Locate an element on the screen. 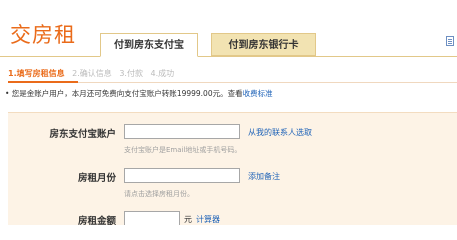  document-icon is located at coordinates (450, 41).